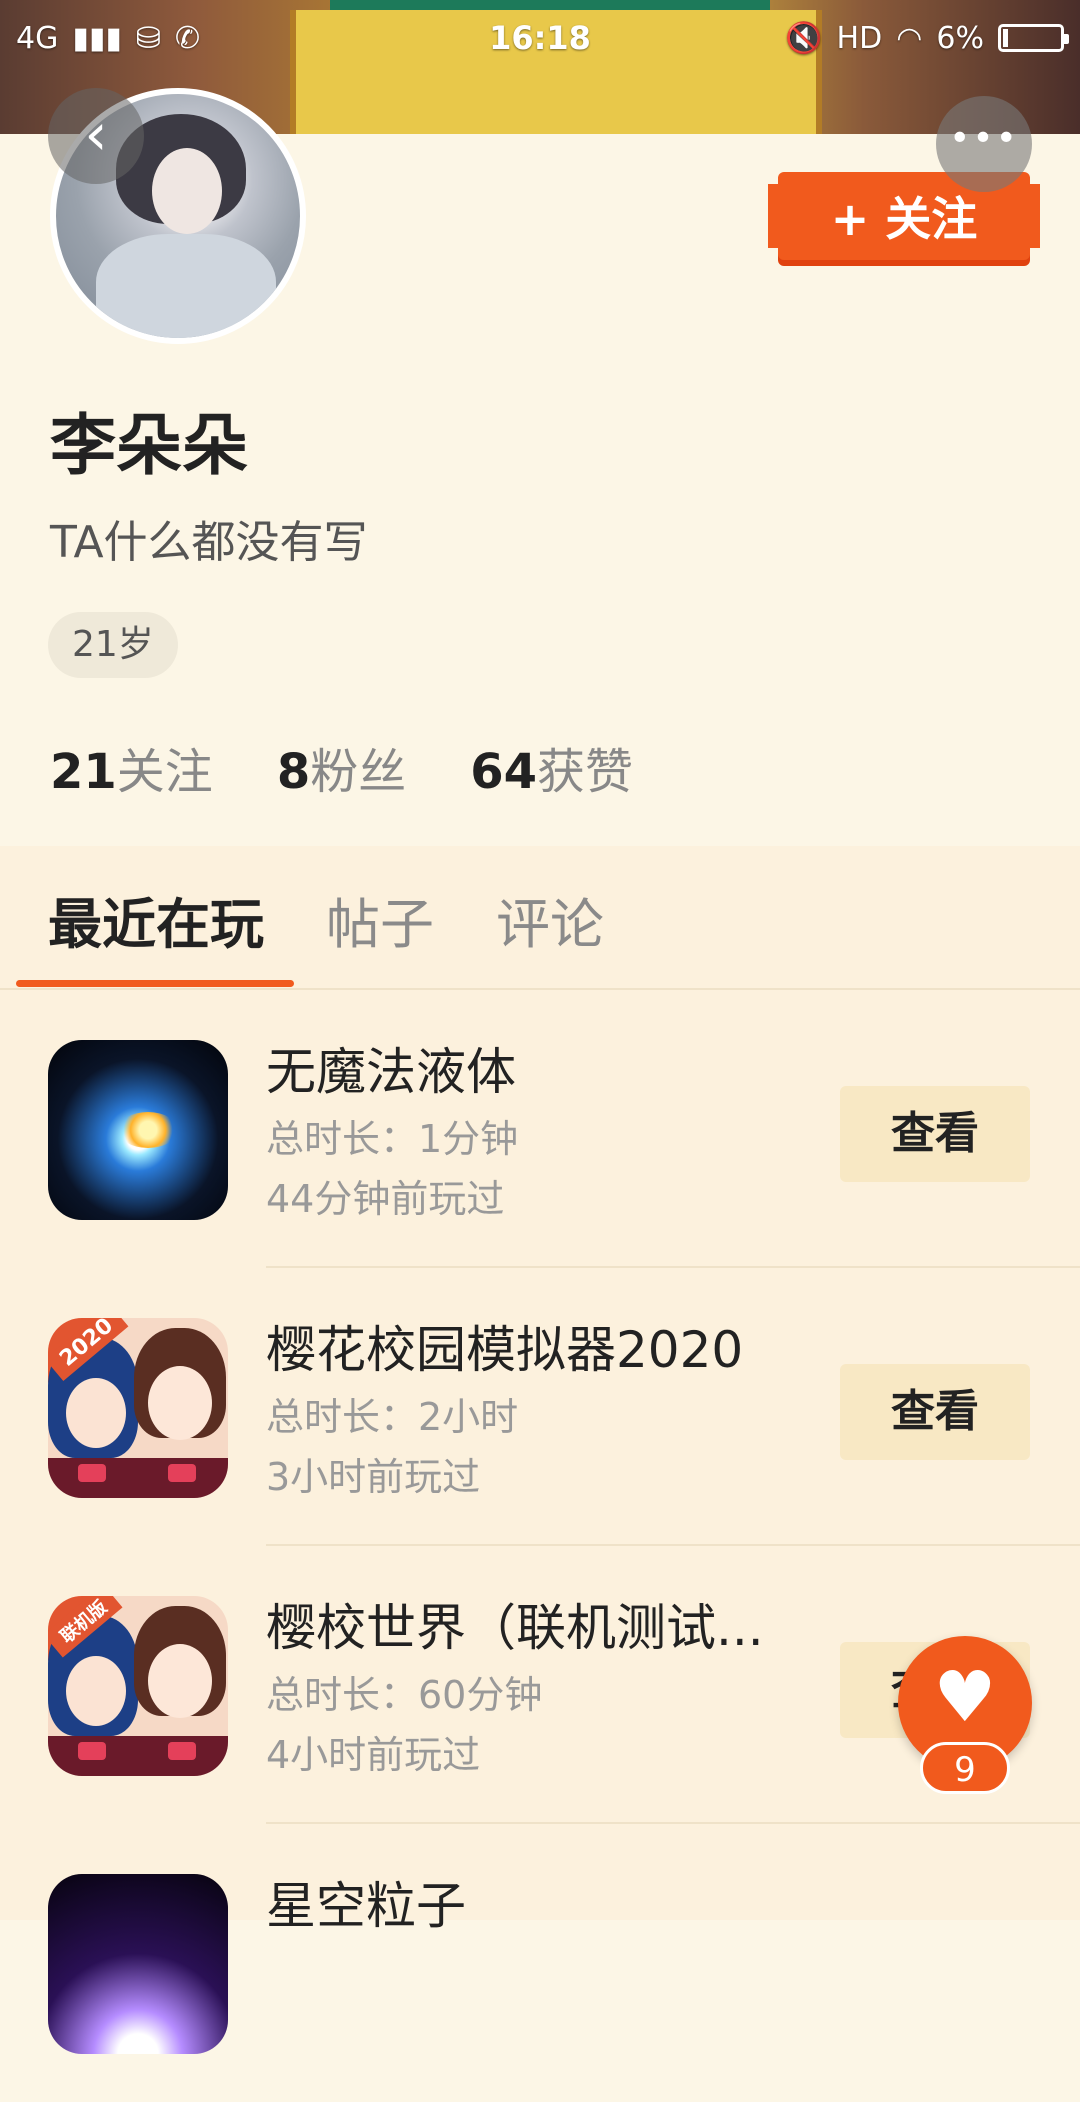 The width and height of the screenshot is (1080, 2102). I want to click on stat-number: 8, so click(293, 772).